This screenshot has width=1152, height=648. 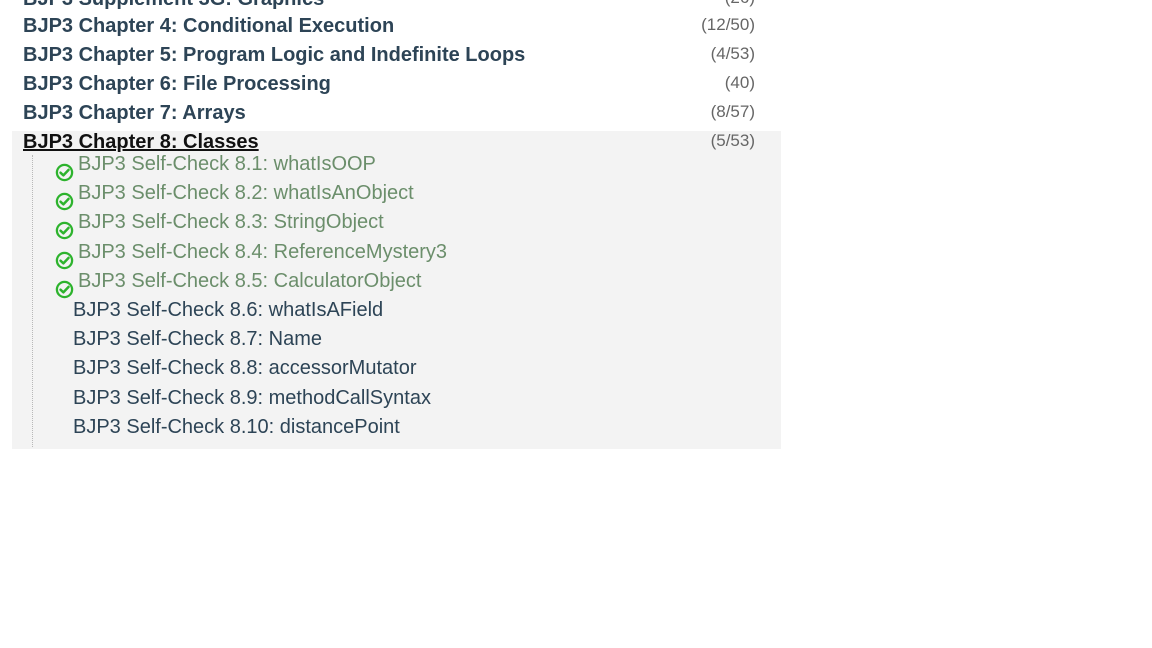 What do you see at coordinates (177, 84) in the screenshot?
I see `chapter-link: BJP3 Chapter 6: File Processing` at bounding box center [177, 84].